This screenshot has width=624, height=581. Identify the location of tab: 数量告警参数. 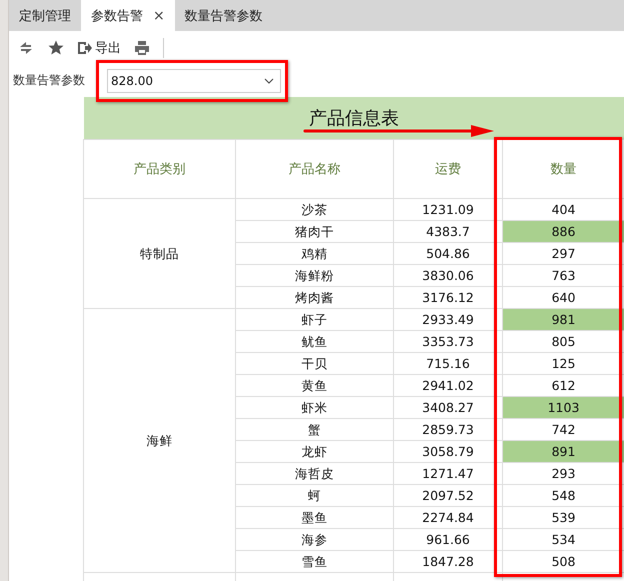
(223, 15).